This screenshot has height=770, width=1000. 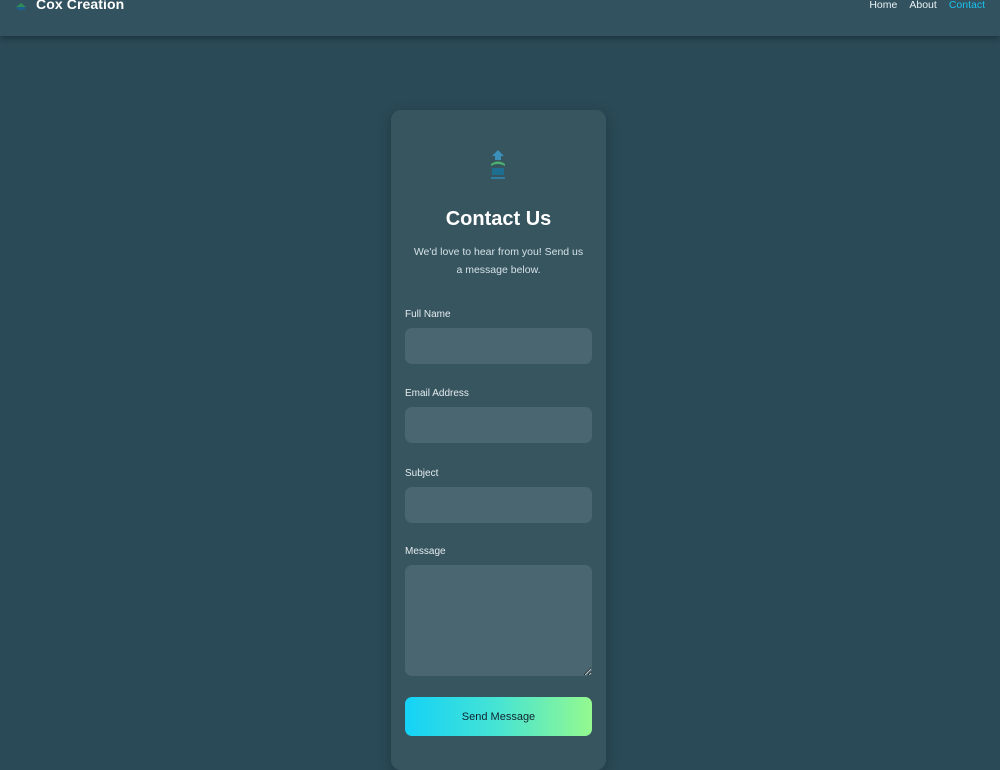 I want to click on email-input, so click(x=498, y=425).